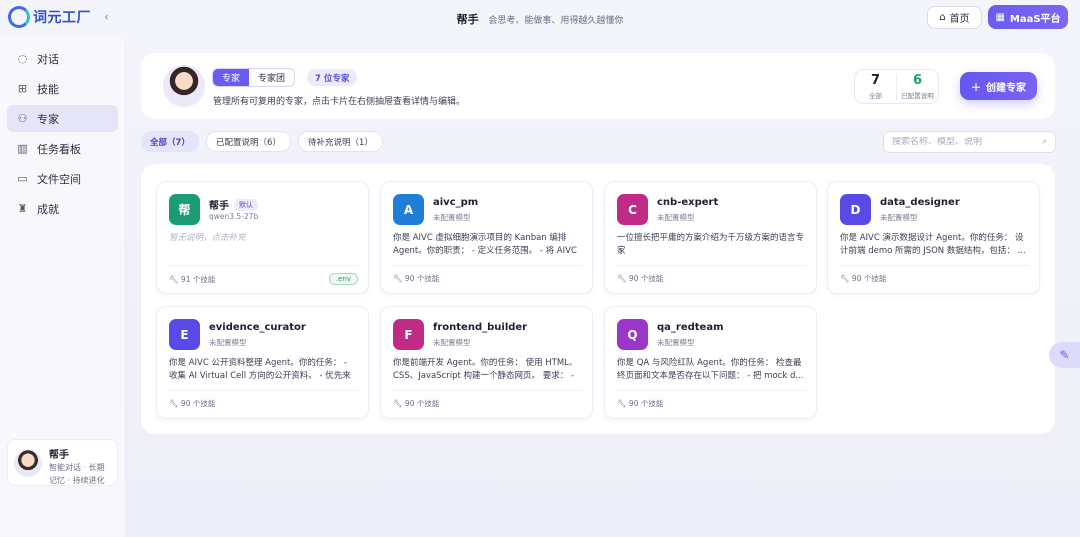 Image resolution: width=1080 pixels, height=537 pixels. I want to click on sidebar-item-skills: ⊞ 技能, so click(62, 88).